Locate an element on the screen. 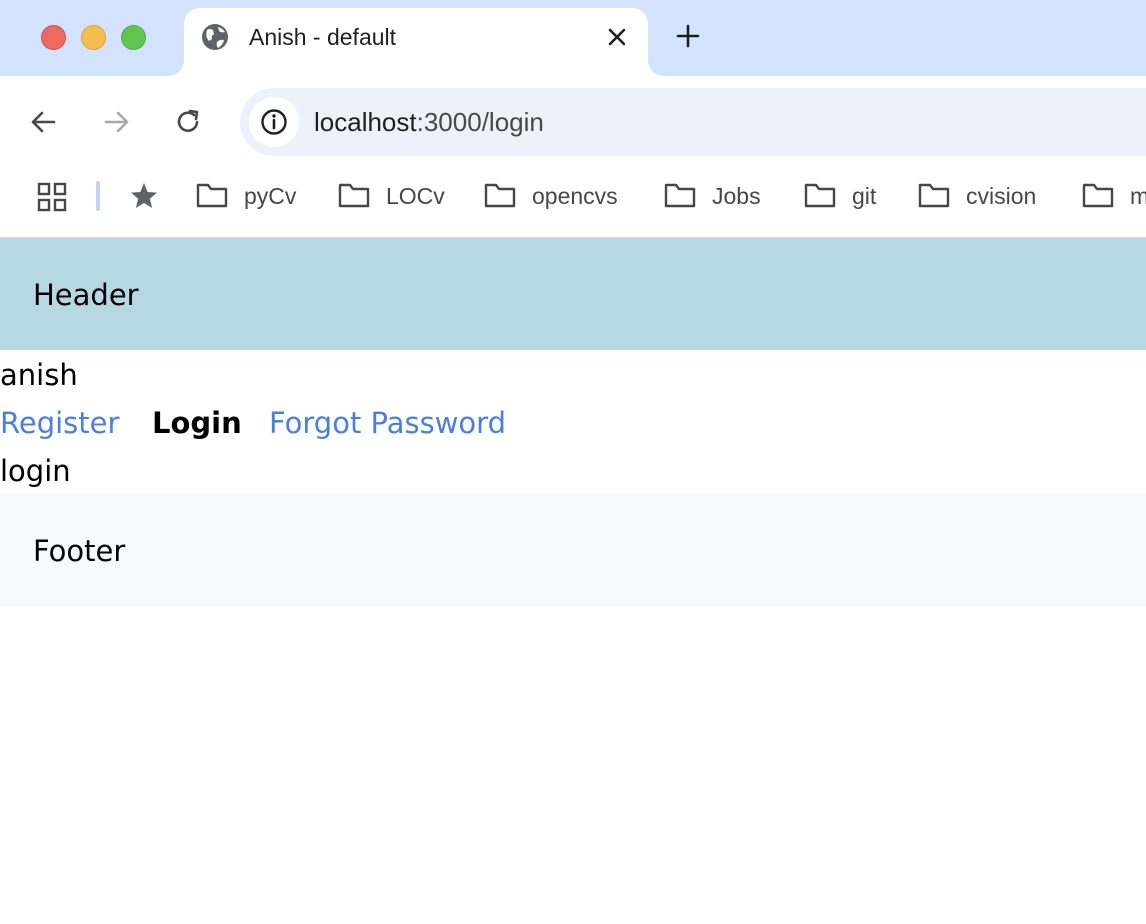 This screenshot has width=1146, height=924. tab-strip: Anish - default is located at coordinates (573, 38).